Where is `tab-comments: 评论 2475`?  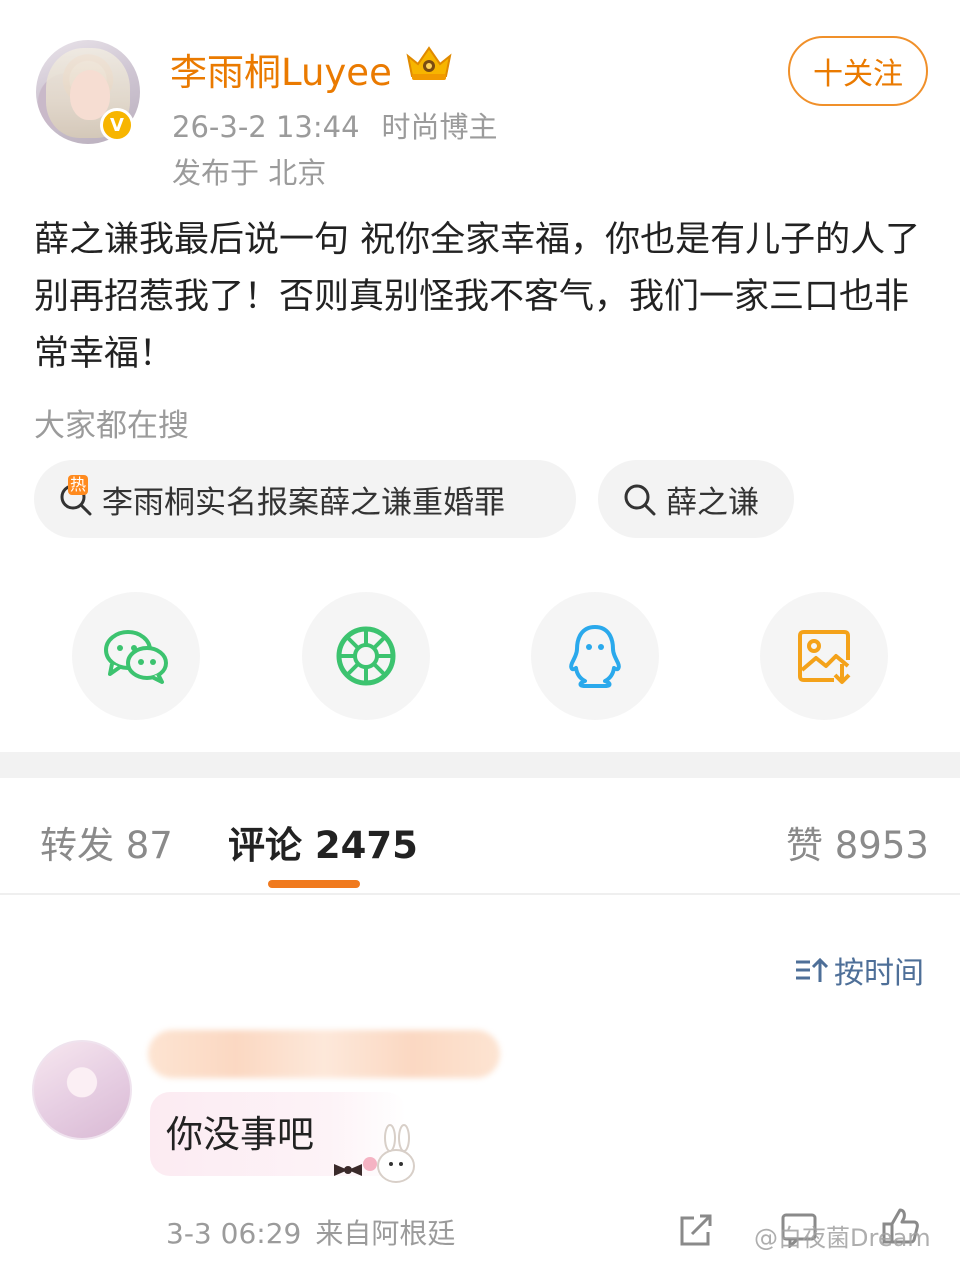
tab-comments: 评论 2475 is located at coordinates (323, 842).